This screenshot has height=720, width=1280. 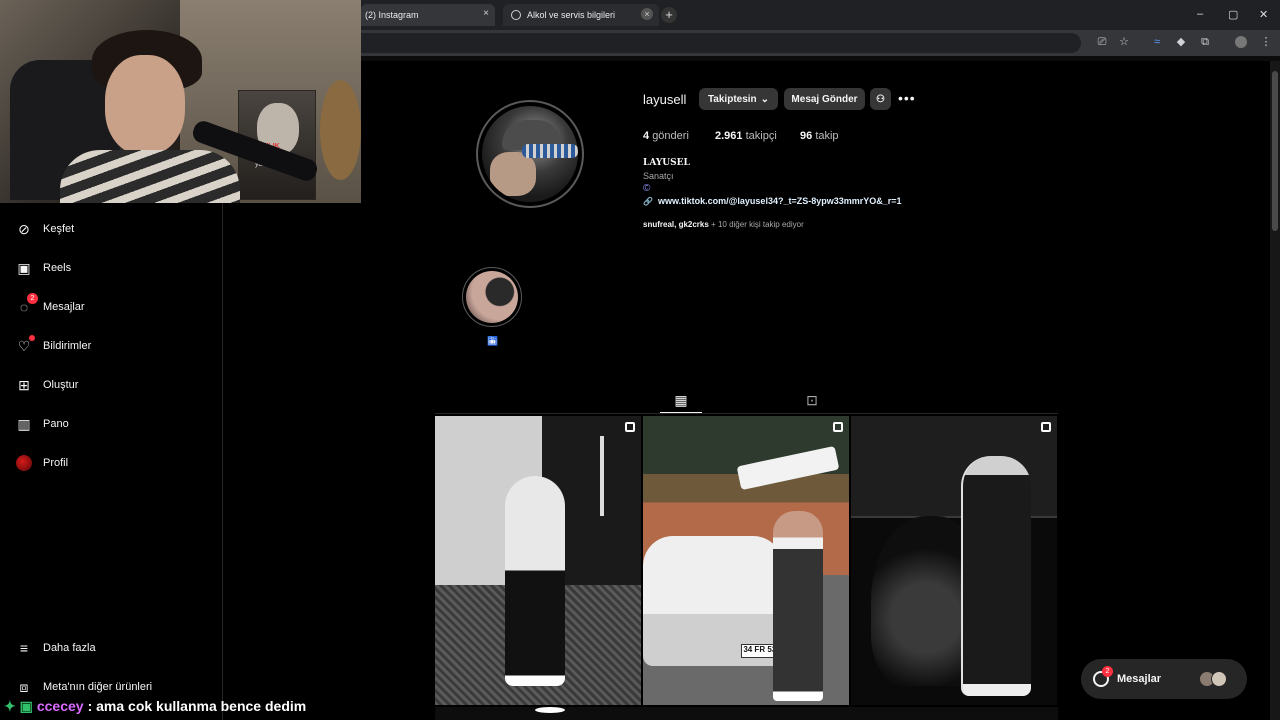 I want to click on sidebar-item-explore: ⊘ Keşfet, so click(x=44, y=229).